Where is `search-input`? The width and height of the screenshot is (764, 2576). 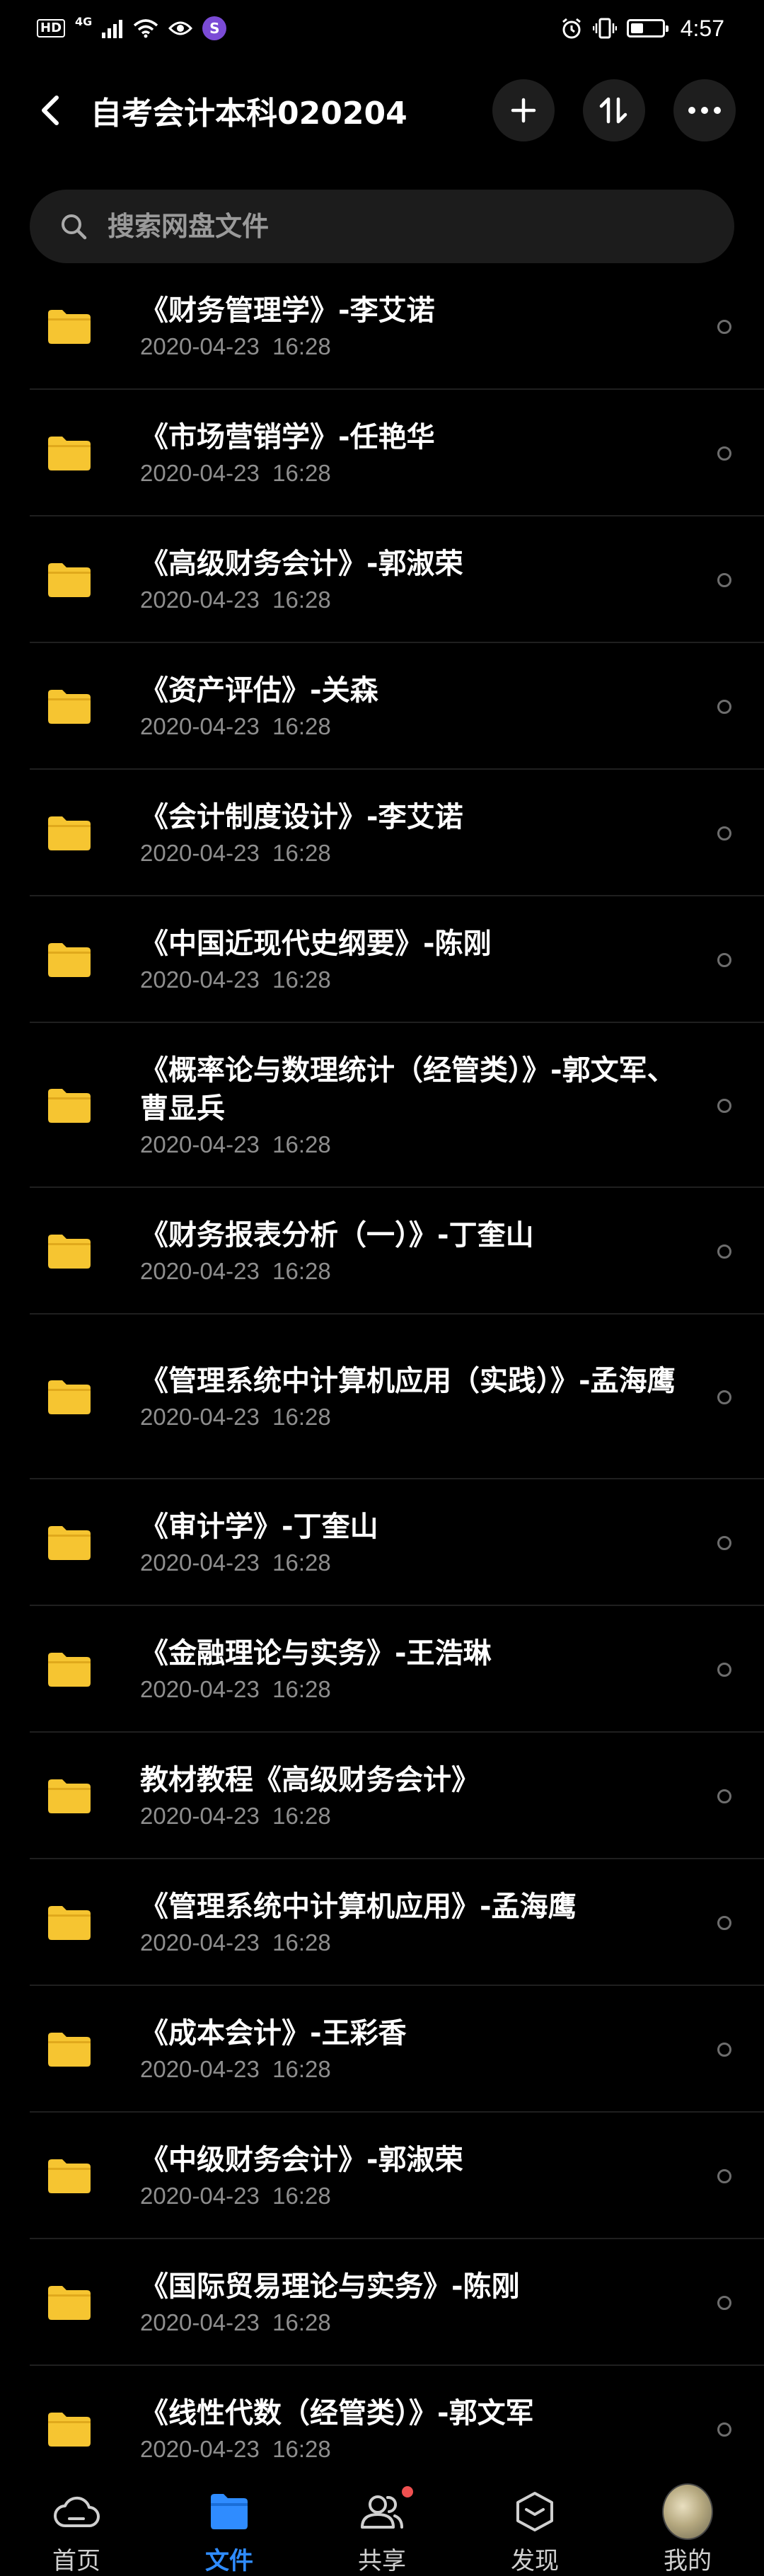
search-input is located at coordinates (390, 226).